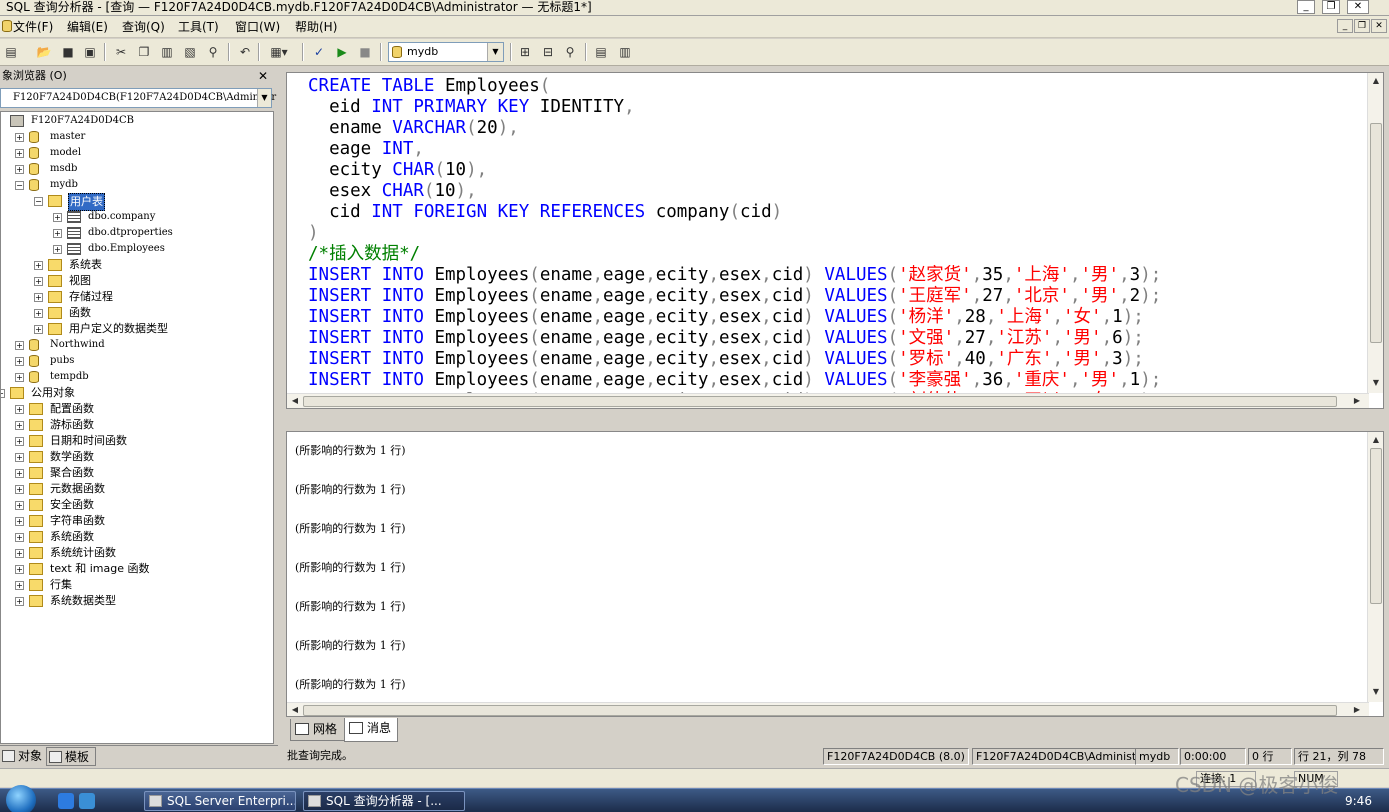  Describe the element at coordinates (190, 52) in the screenshot. I see `clear-window-icon: ▧` at that location.